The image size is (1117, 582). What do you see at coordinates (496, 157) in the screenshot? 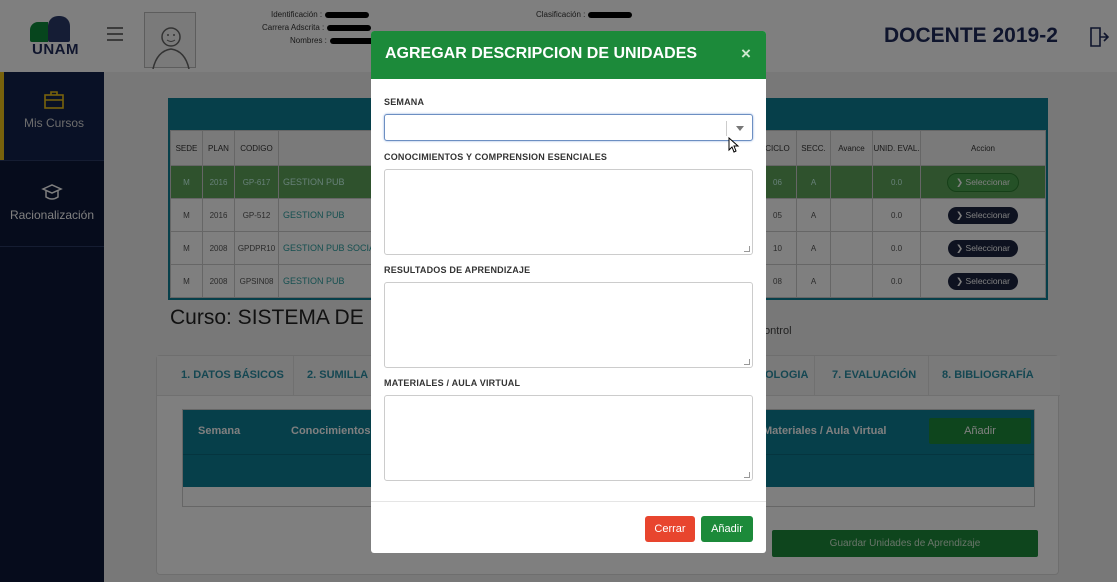
I see `conocimientos-label: CONOCIMIENTOS Y COMPRENSION ESENCIALES` at bounding box center [496, 157].